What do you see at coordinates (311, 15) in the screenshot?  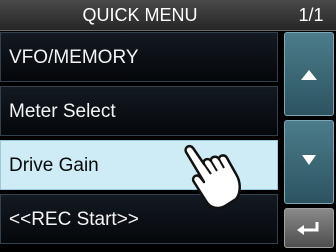 I see `page-indicator: 1/1` at bounding box center [311, 15].